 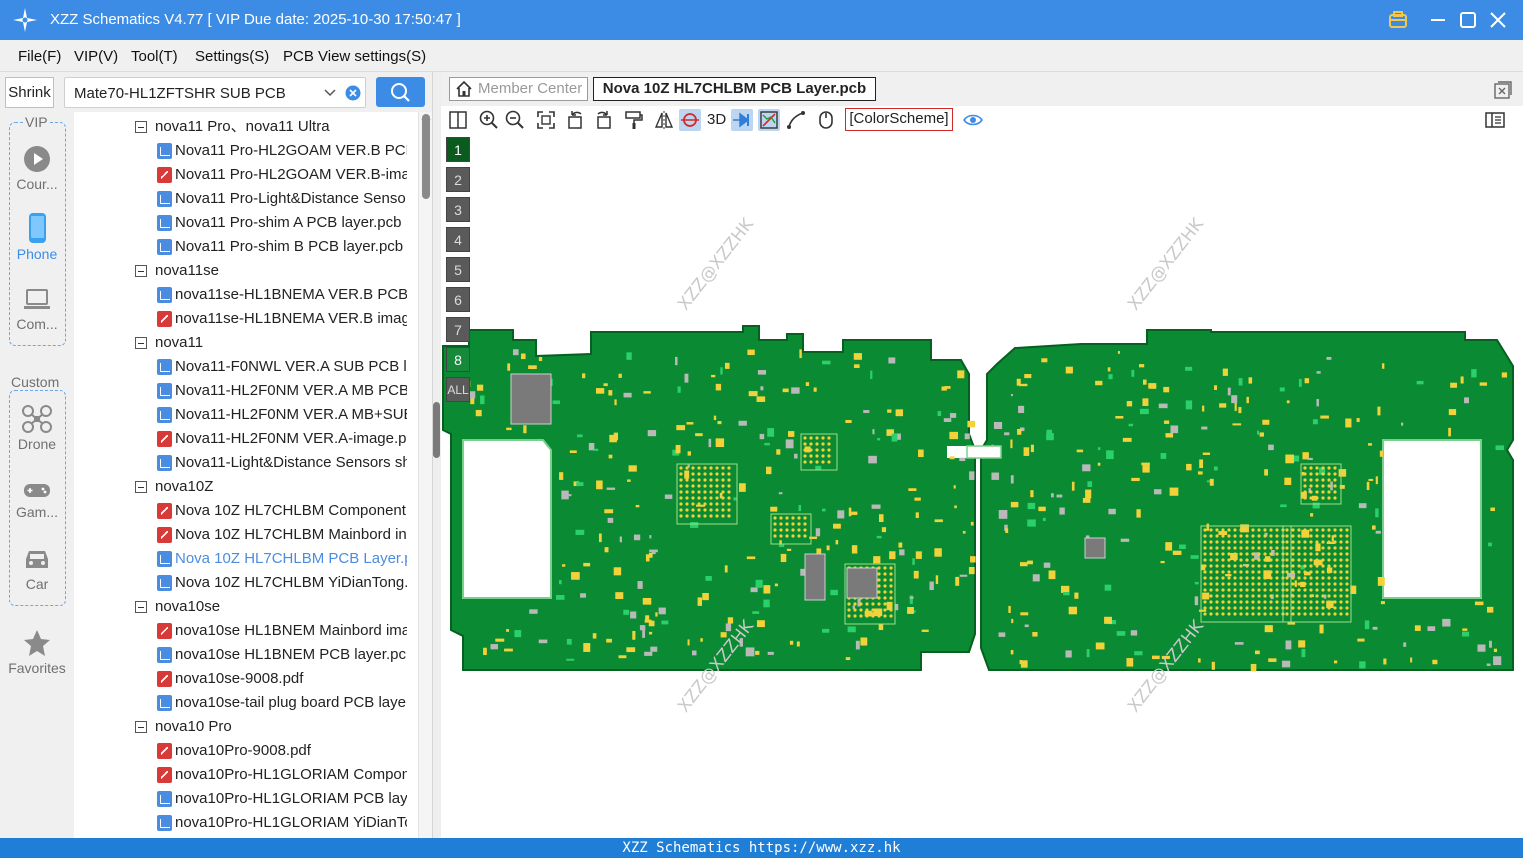 What do you see at coordinates (244, 751) in the screenshot?
I see `tree-file: nova10Pro-9008.pdf` at bounding box center [244, 751].